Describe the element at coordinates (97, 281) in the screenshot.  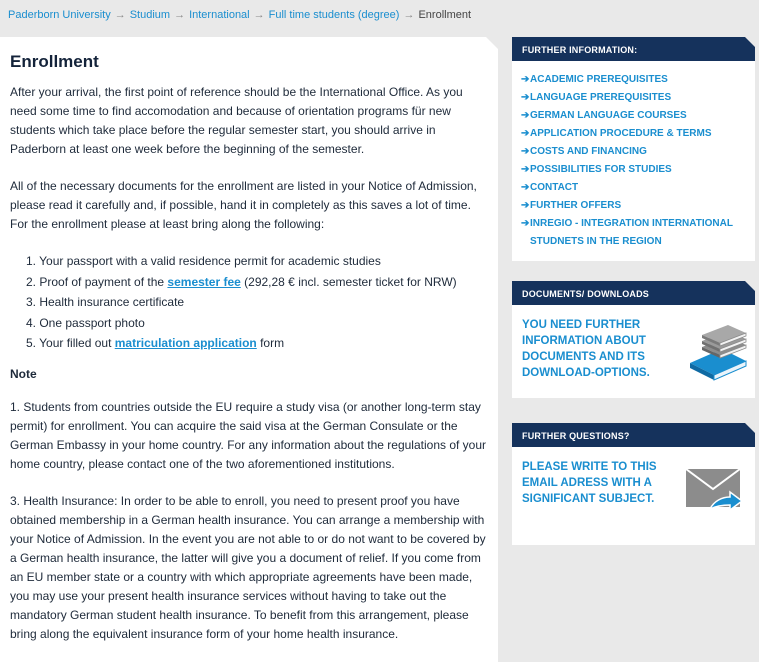
I see `list-item-text: 2. Proof of payment of the` at that location.